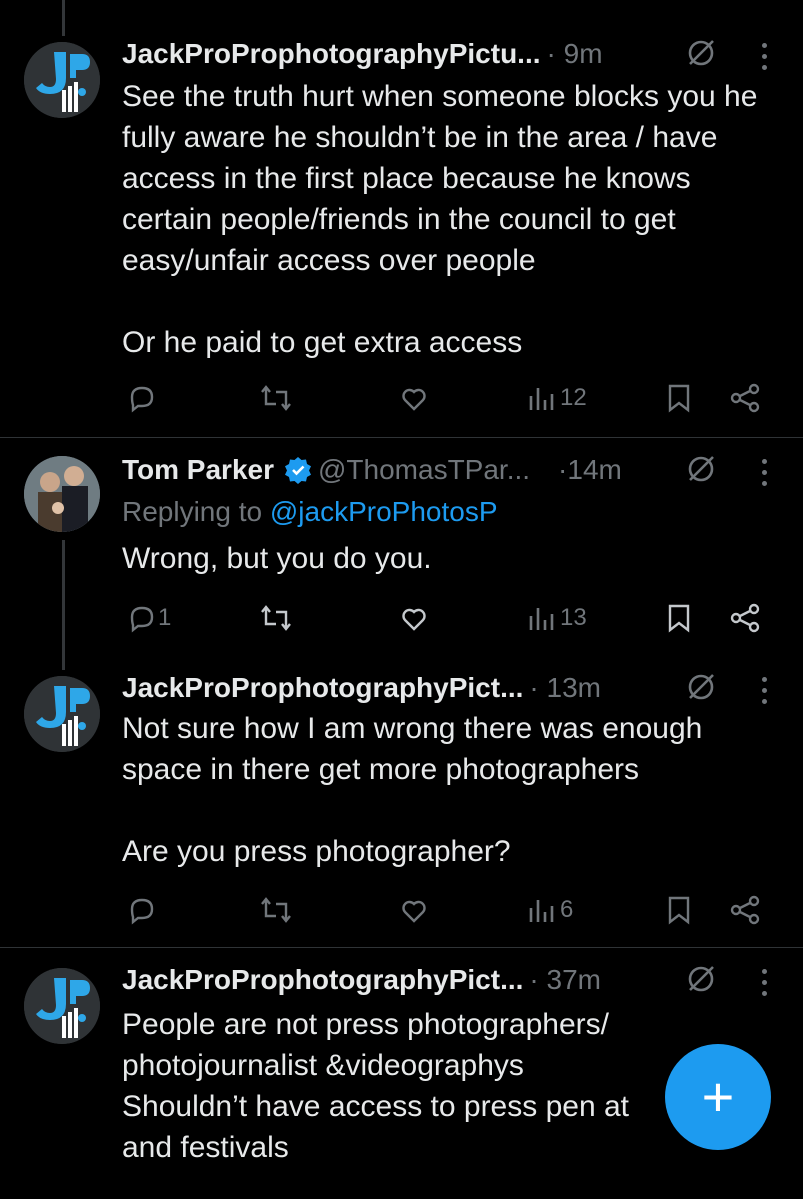 Image resolution: width=803 pixels, height=1199 pixels. What do you see at coordinates (590, 470) in the screenshot?
I see `timestamp: ·14m` at bounding box center [590, 470].